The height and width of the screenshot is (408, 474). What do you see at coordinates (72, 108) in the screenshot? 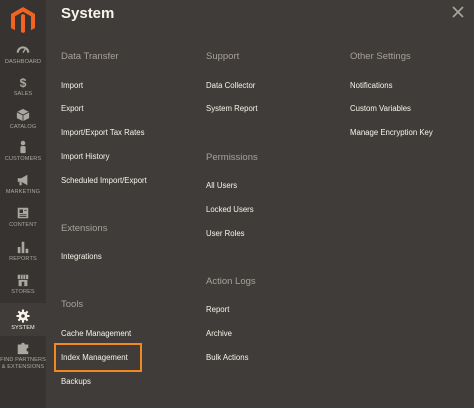
I see `link-export: Export` at bounding box center [72, 108].